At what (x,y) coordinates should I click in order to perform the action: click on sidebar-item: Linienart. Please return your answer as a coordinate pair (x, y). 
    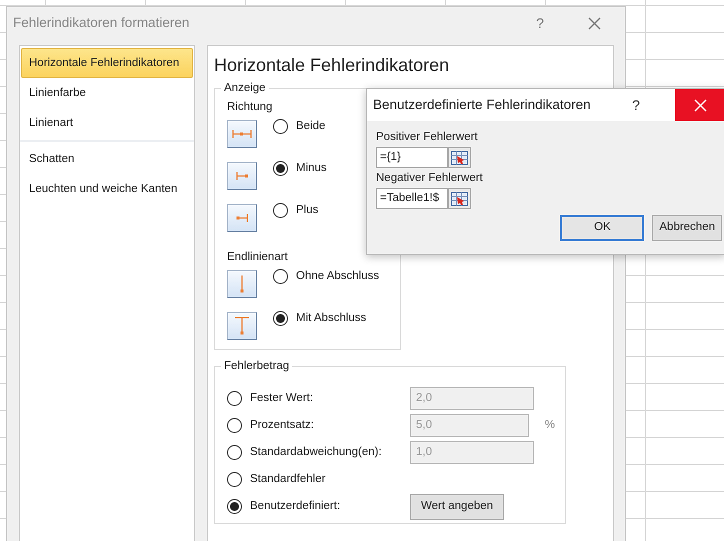
    Looking at the image, I should click on (107, 123).